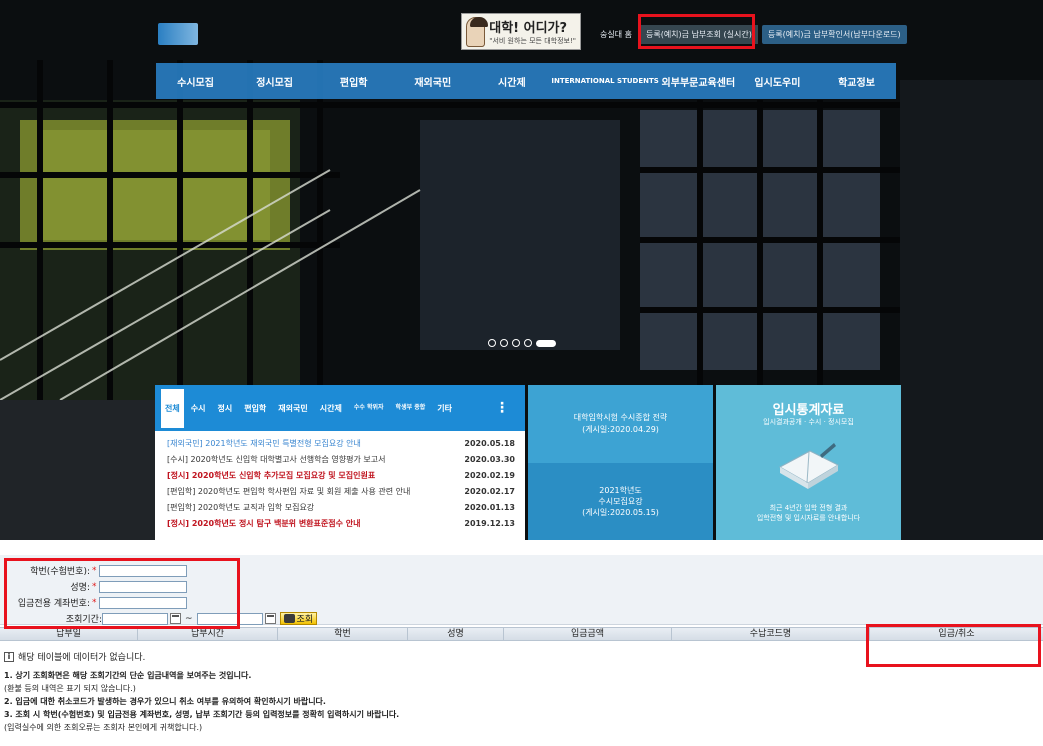 Image resolution: width=1043 pixels, height=746 pixels. Describe the element at coordinates (208, 634) in the screenshot. I see `col-payment-time: 납부시간` at that location.